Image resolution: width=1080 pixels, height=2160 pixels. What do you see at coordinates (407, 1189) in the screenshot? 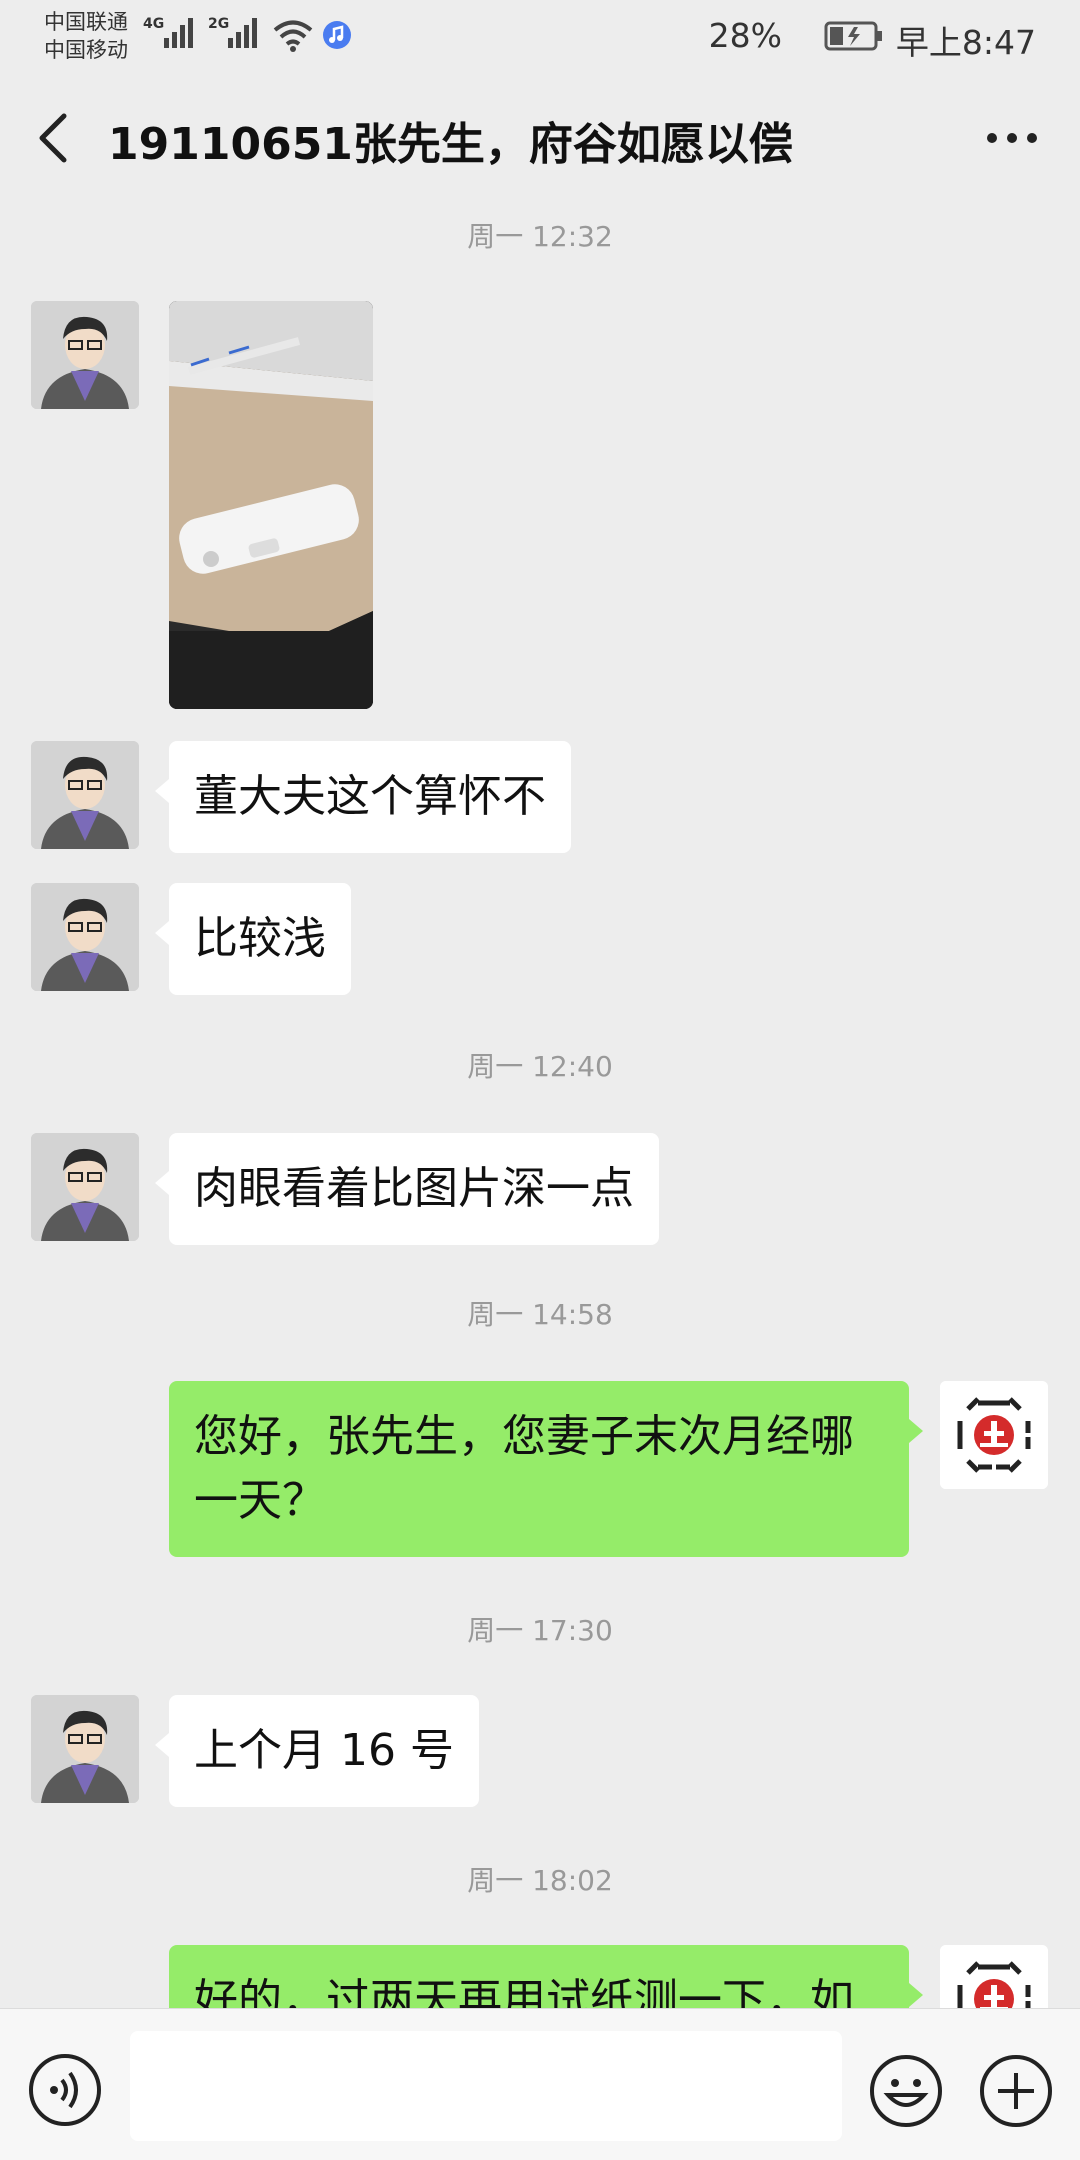
I see `message-bubble: 肉眼看着比图片深一点` at bounding box center [407, 1189].